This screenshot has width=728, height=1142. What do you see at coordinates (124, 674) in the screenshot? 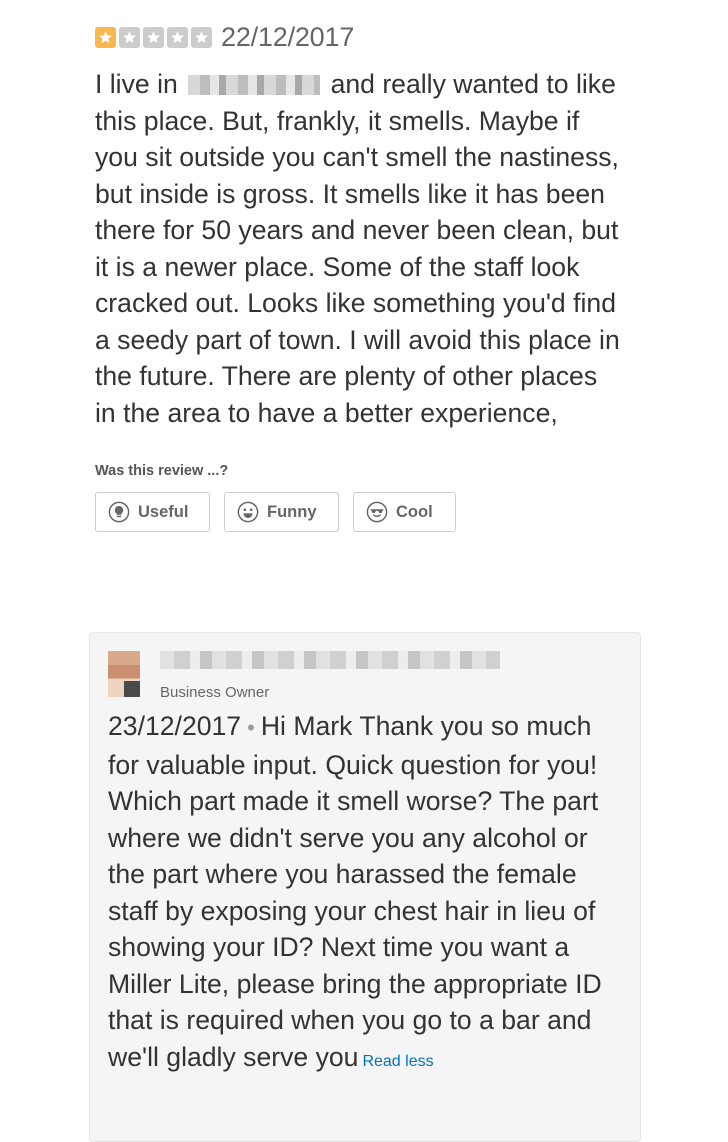
I see `owner-avatar` at bounding box center [124, 674].